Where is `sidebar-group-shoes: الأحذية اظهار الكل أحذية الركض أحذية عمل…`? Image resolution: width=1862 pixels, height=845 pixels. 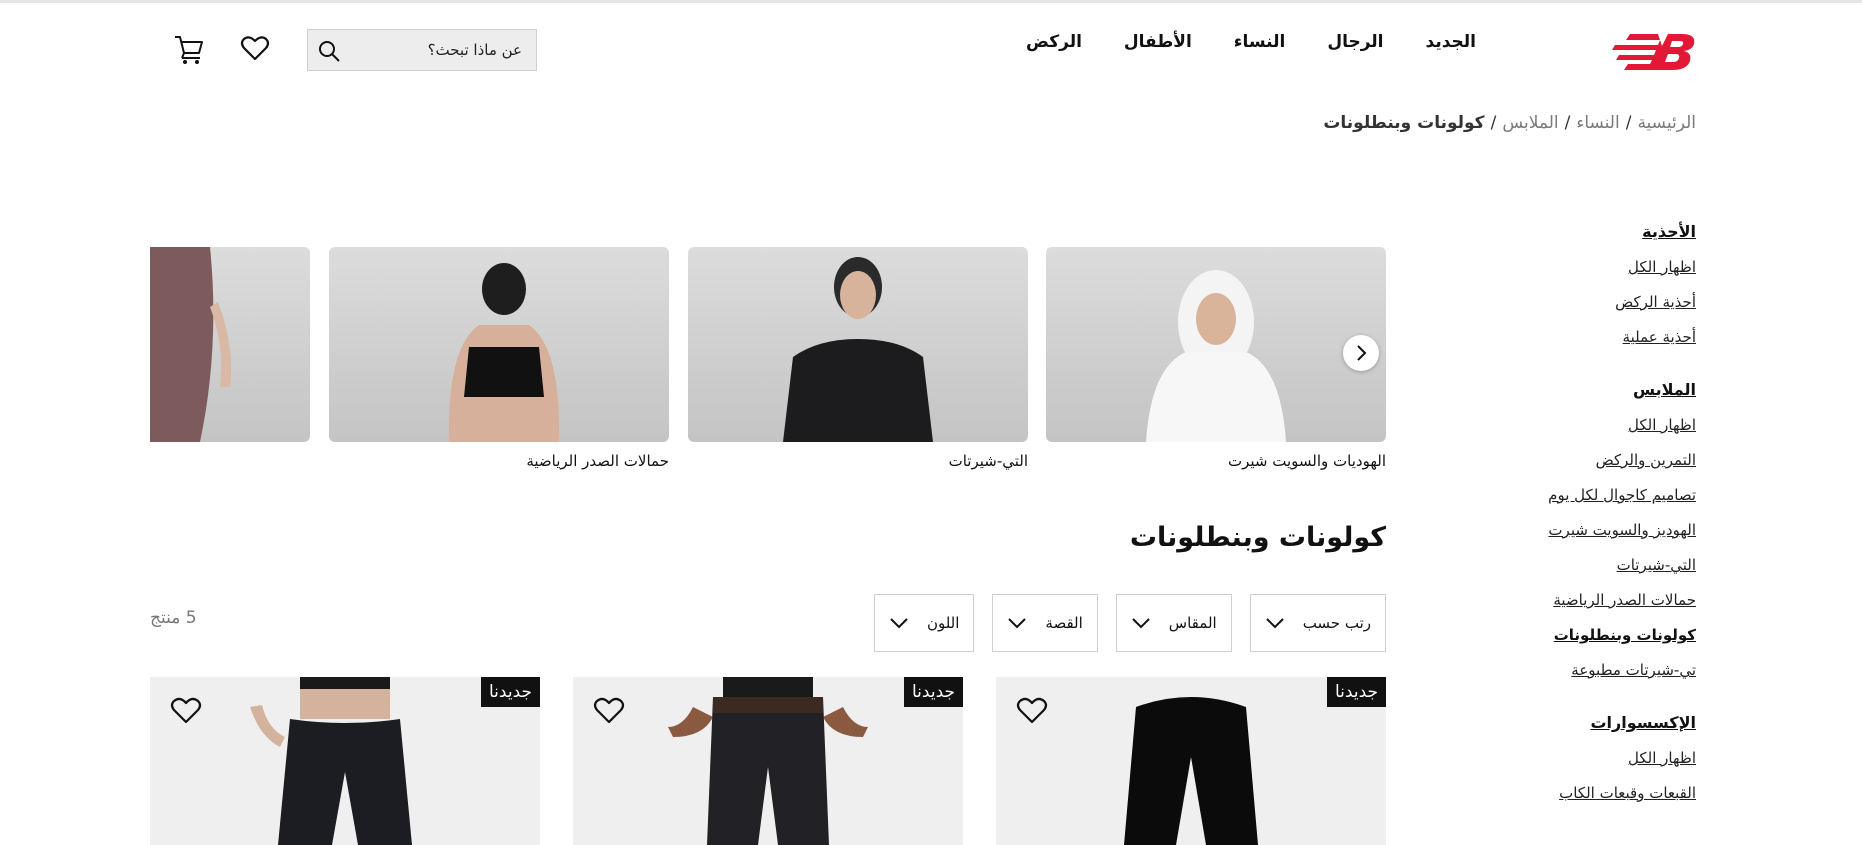
sidebar-group-shoes: الأحذية اظهار الكل أحذية الركض أحذية عمل… is located at coordinates (1591, 285).